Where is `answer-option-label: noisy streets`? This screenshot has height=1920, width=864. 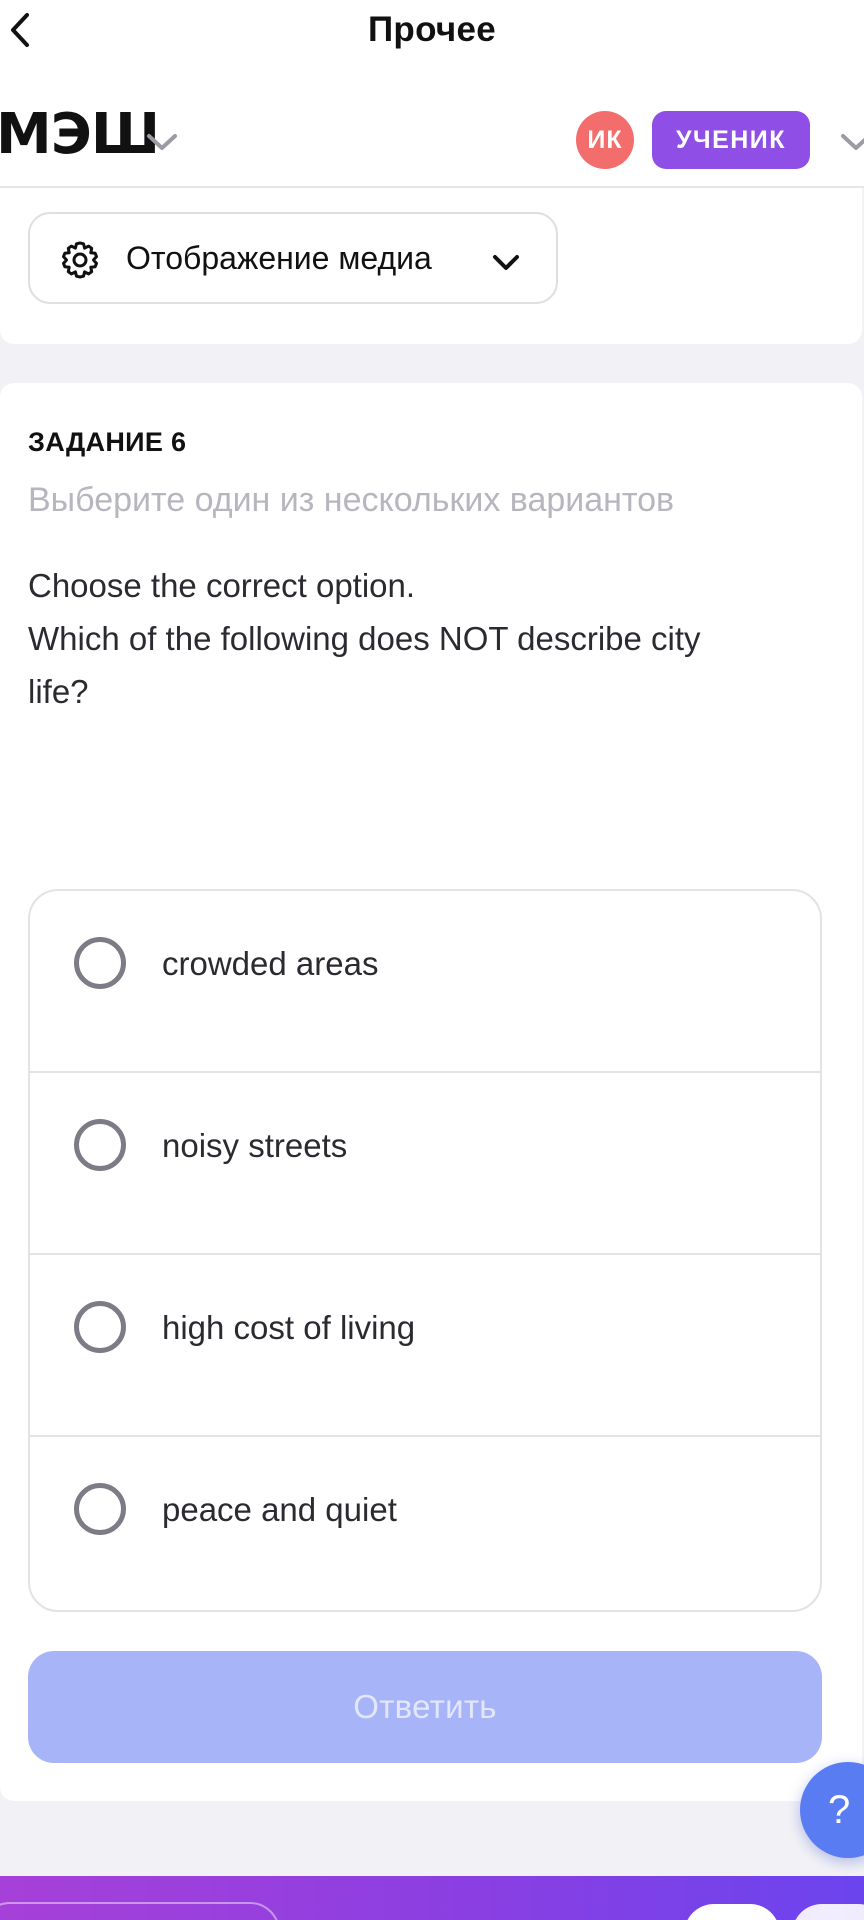 answer-option-label: noisy streets is located at coordinates (255, 1145).